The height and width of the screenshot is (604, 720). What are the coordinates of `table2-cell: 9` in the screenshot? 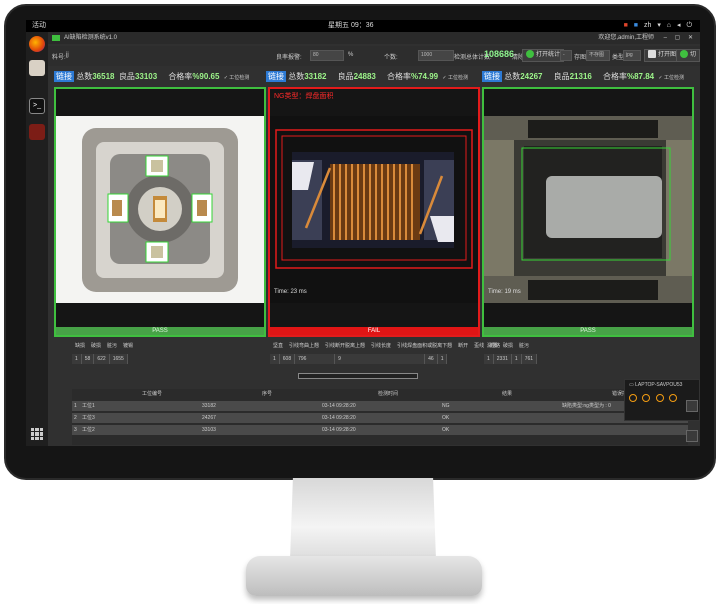 It's located at (380, 359).